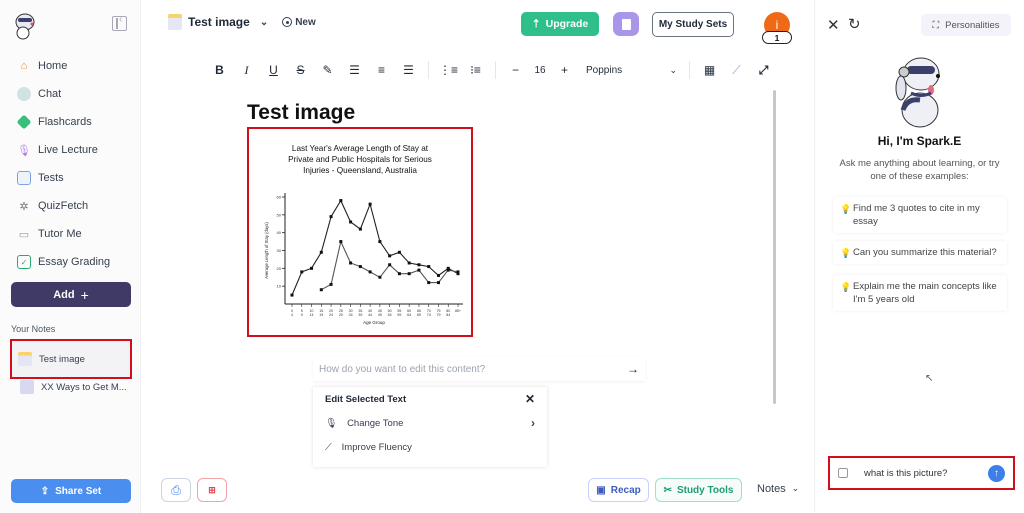  Describe the element at coordinates (458, 311) in the screenshot. I see `x-tick-label: 85+` at that location.